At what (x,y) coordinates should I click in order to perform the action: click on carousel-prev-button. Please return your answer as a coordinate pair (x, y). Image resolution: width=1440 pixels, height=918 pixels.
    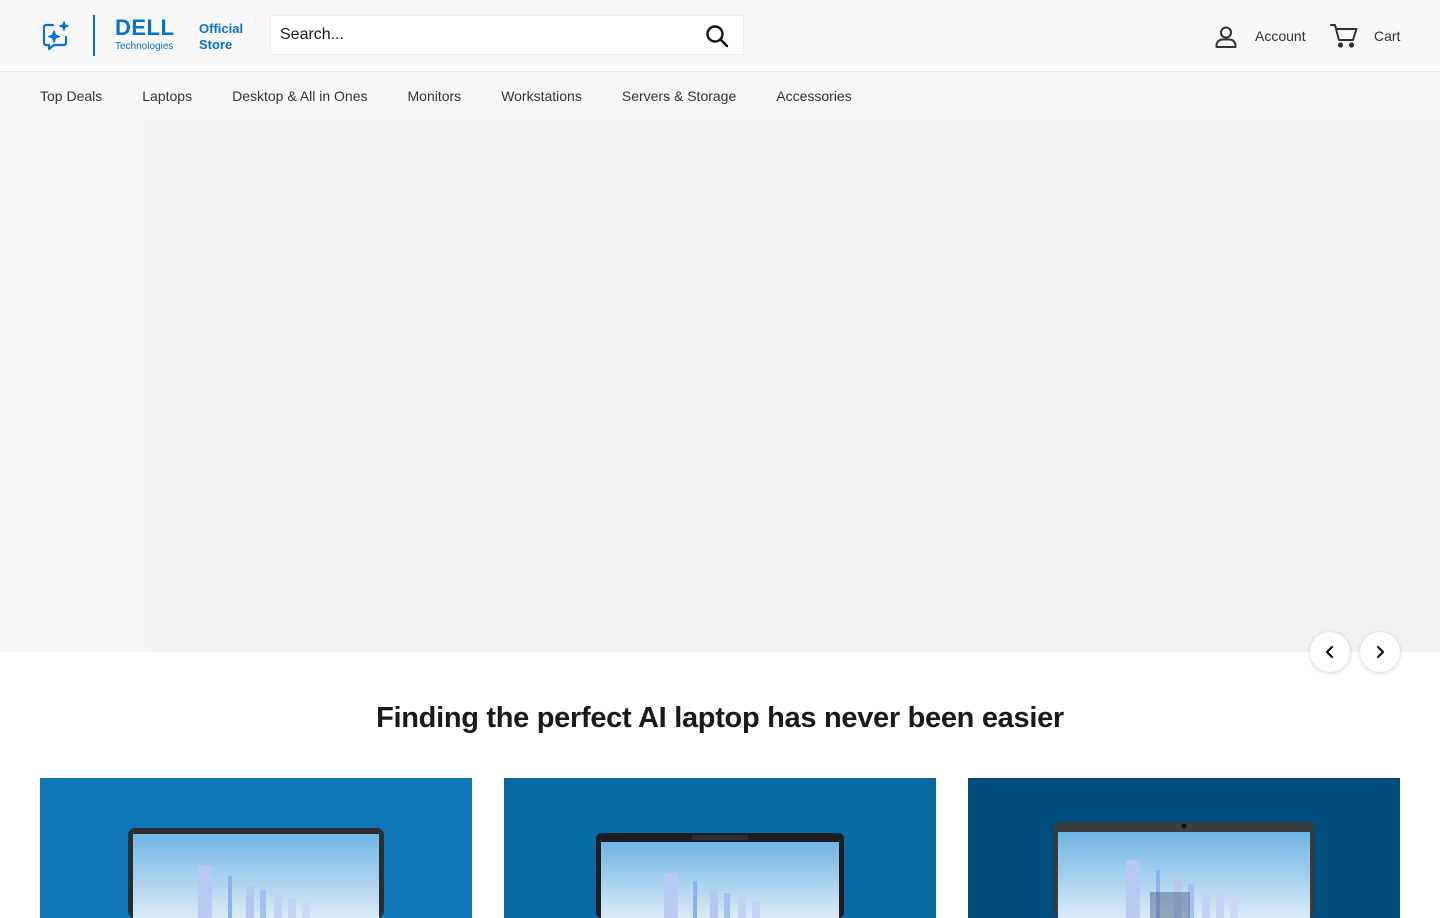
    Looking at the image, I should click on (1330, 652).